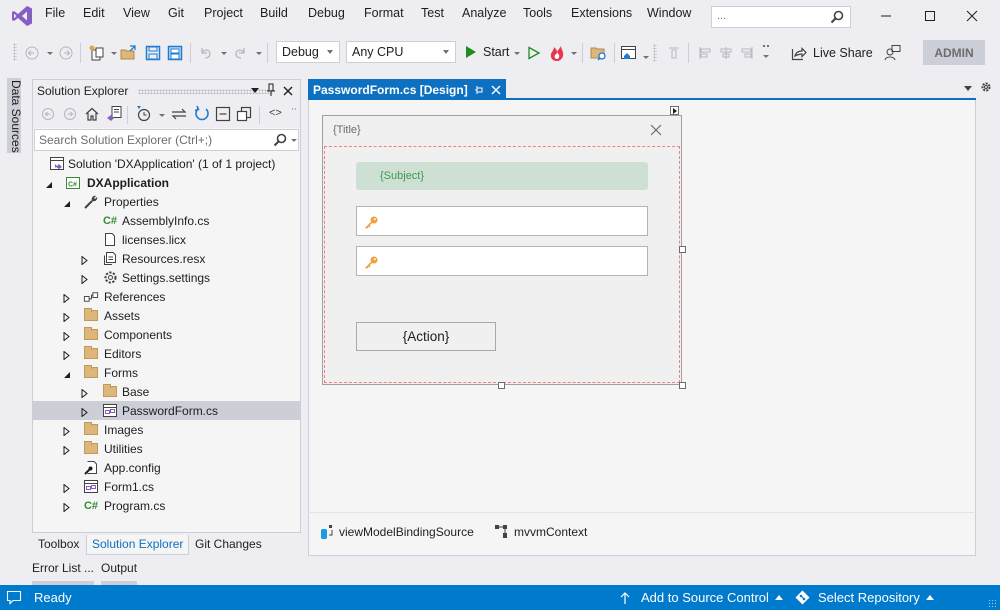 This screenshot has width=1000, height=610. What do you see at coordinates (70, 115) in the screenshot?
I see `forward-button` at bounding box center [70, 115].